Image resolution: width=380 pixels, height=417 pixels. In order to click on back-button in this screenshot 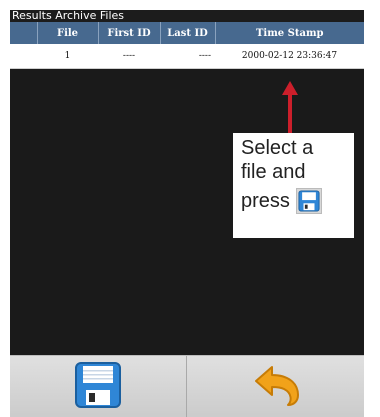, I will do `click(275, 386)`.